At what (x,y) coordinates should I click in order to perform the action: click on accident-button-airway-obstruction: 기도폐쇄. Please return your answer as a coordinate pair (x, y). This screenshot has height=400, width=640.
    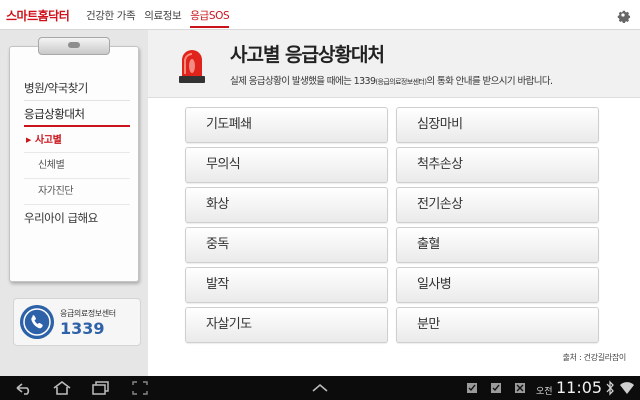
    Looking at the image, I should click on (286, 125).